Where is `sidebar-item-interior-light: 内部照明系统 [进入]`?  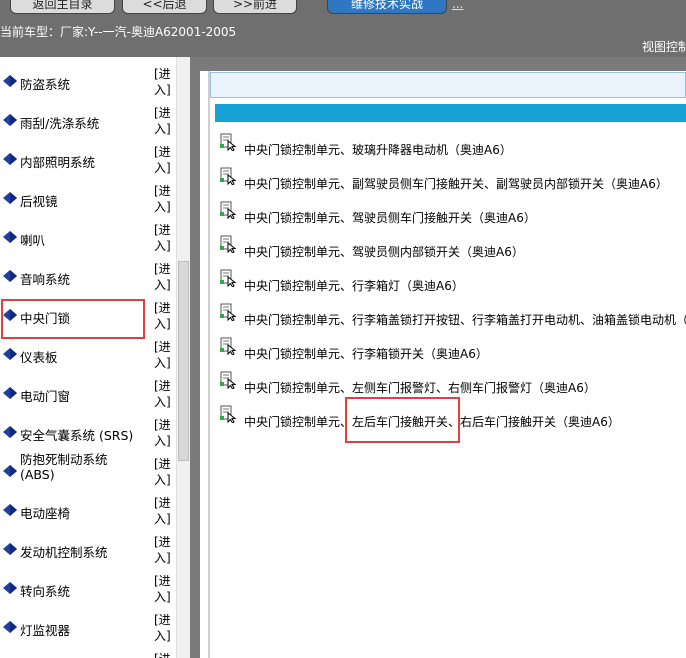
sidebar-item-interior-light: 内部照明系统 [进入] is located at coordinates (88, 159).